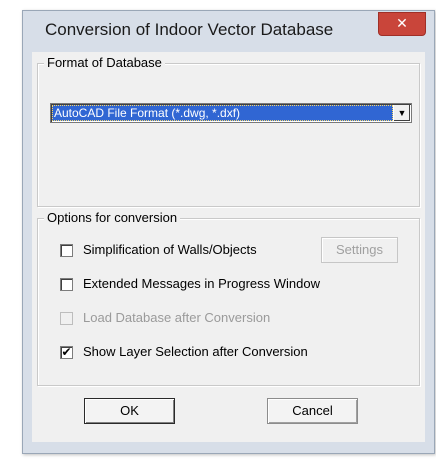  Describe the element at coordinates (104, 62) in the screenshot. I see `format-group-legend: Format of Database` at that location.